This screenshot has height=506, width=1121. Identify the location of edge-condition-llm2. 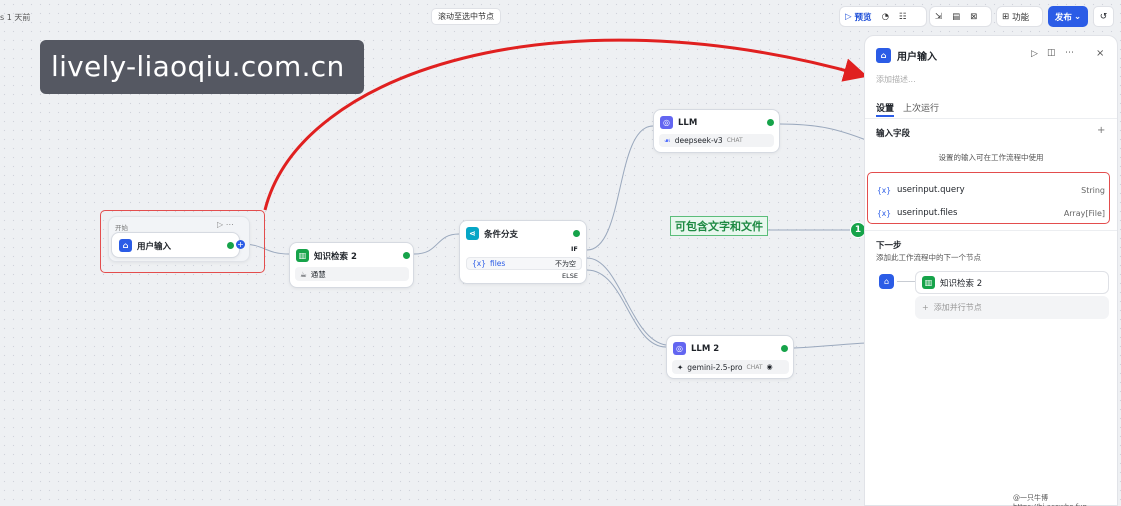
(626, 301).